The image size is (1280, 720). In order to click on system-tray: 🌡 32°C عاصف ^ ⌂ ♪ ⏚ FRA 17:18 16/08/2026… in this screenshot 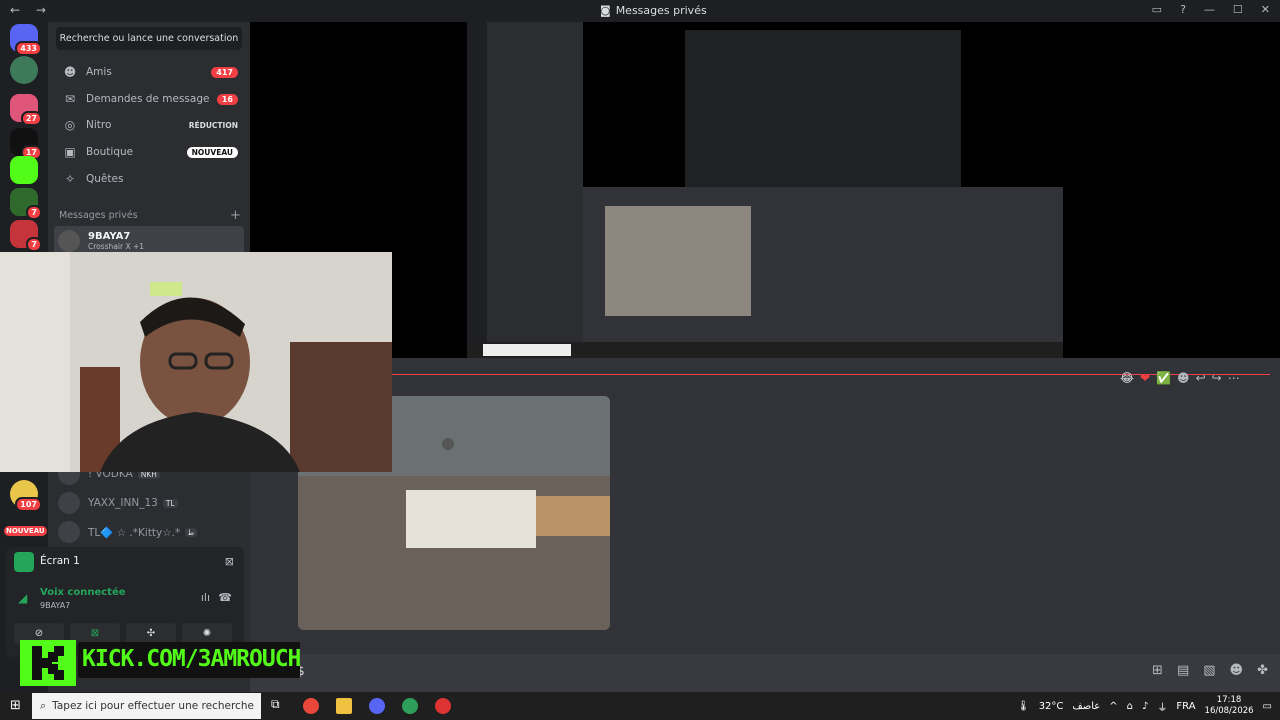, I will do `click(1144, 706)`.